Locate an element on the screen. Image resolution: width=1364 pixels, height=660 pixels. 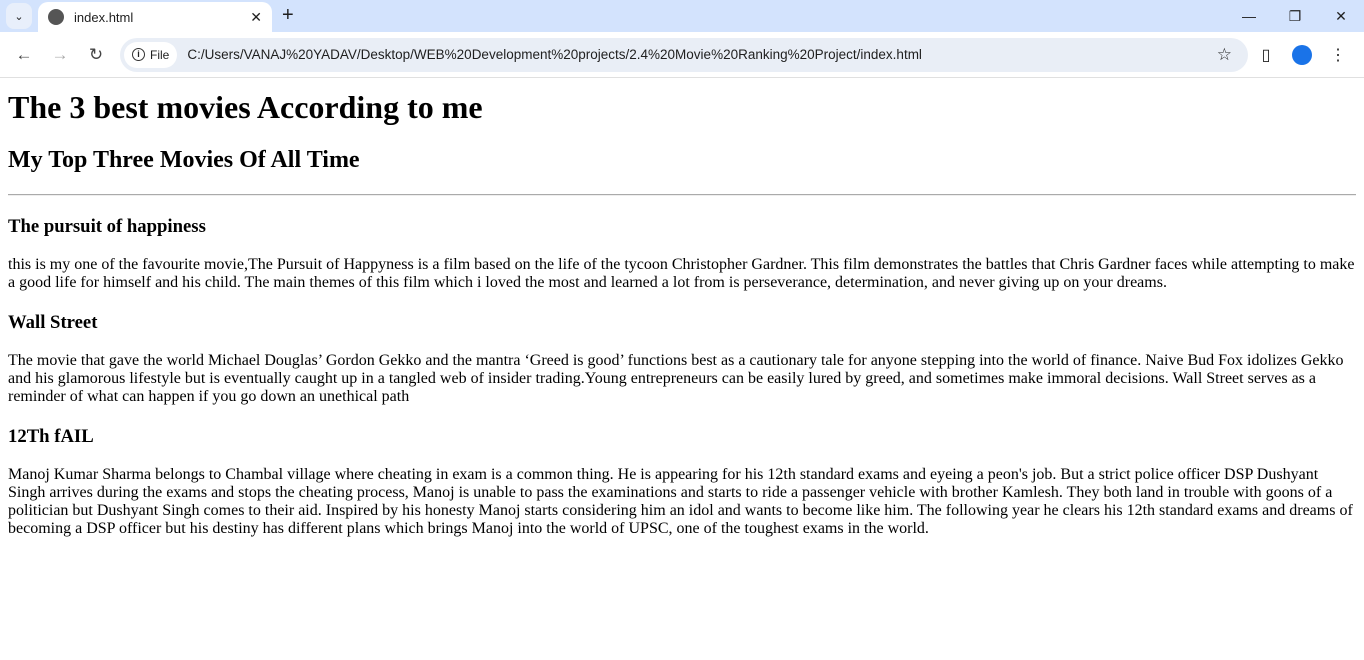
movie-title: The pursuit of happiness is located at coordinates (107, 226).